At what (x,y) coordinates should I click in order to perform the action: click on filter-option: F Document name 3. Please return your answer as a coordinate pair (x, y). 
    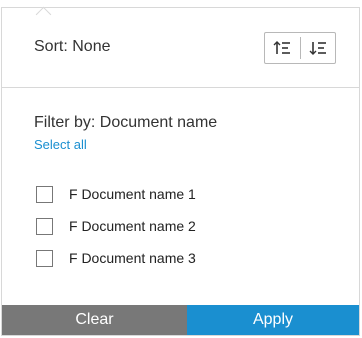
    Looking at the image, I should click on (116, 258).